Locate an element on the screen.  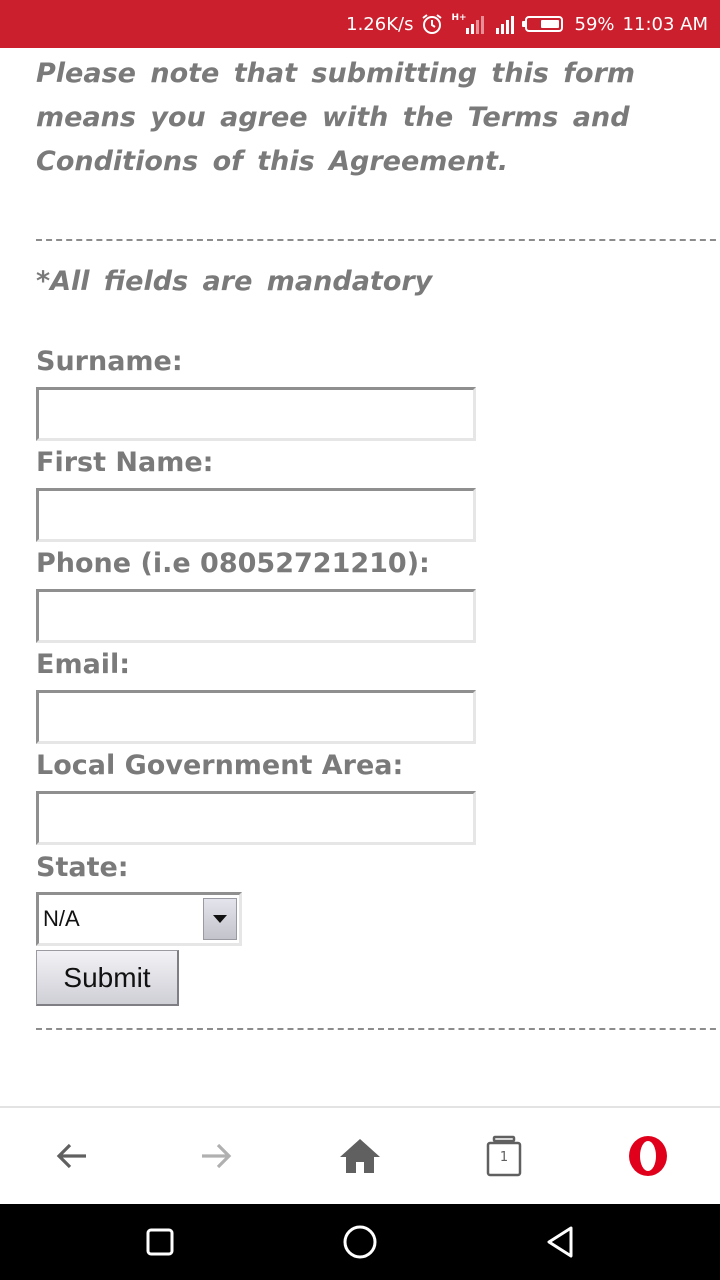
home-icon is located at coordinates (360, 1156).